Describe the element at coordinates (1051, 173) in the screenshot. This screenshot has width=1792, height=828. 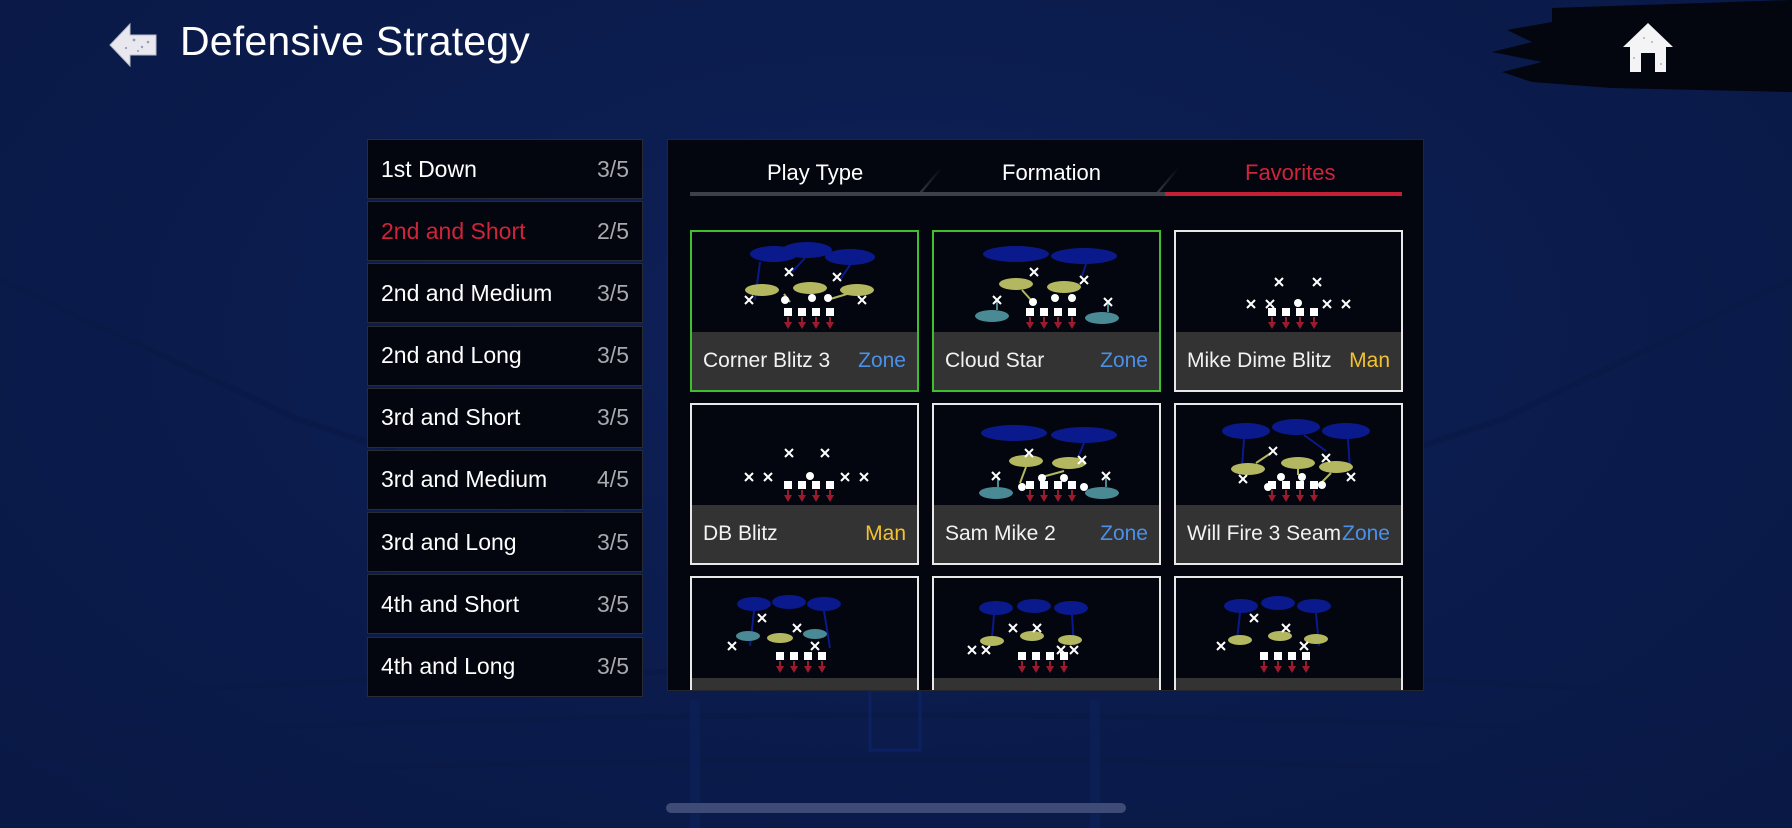
I see `tab-formation: Formation` at that location.